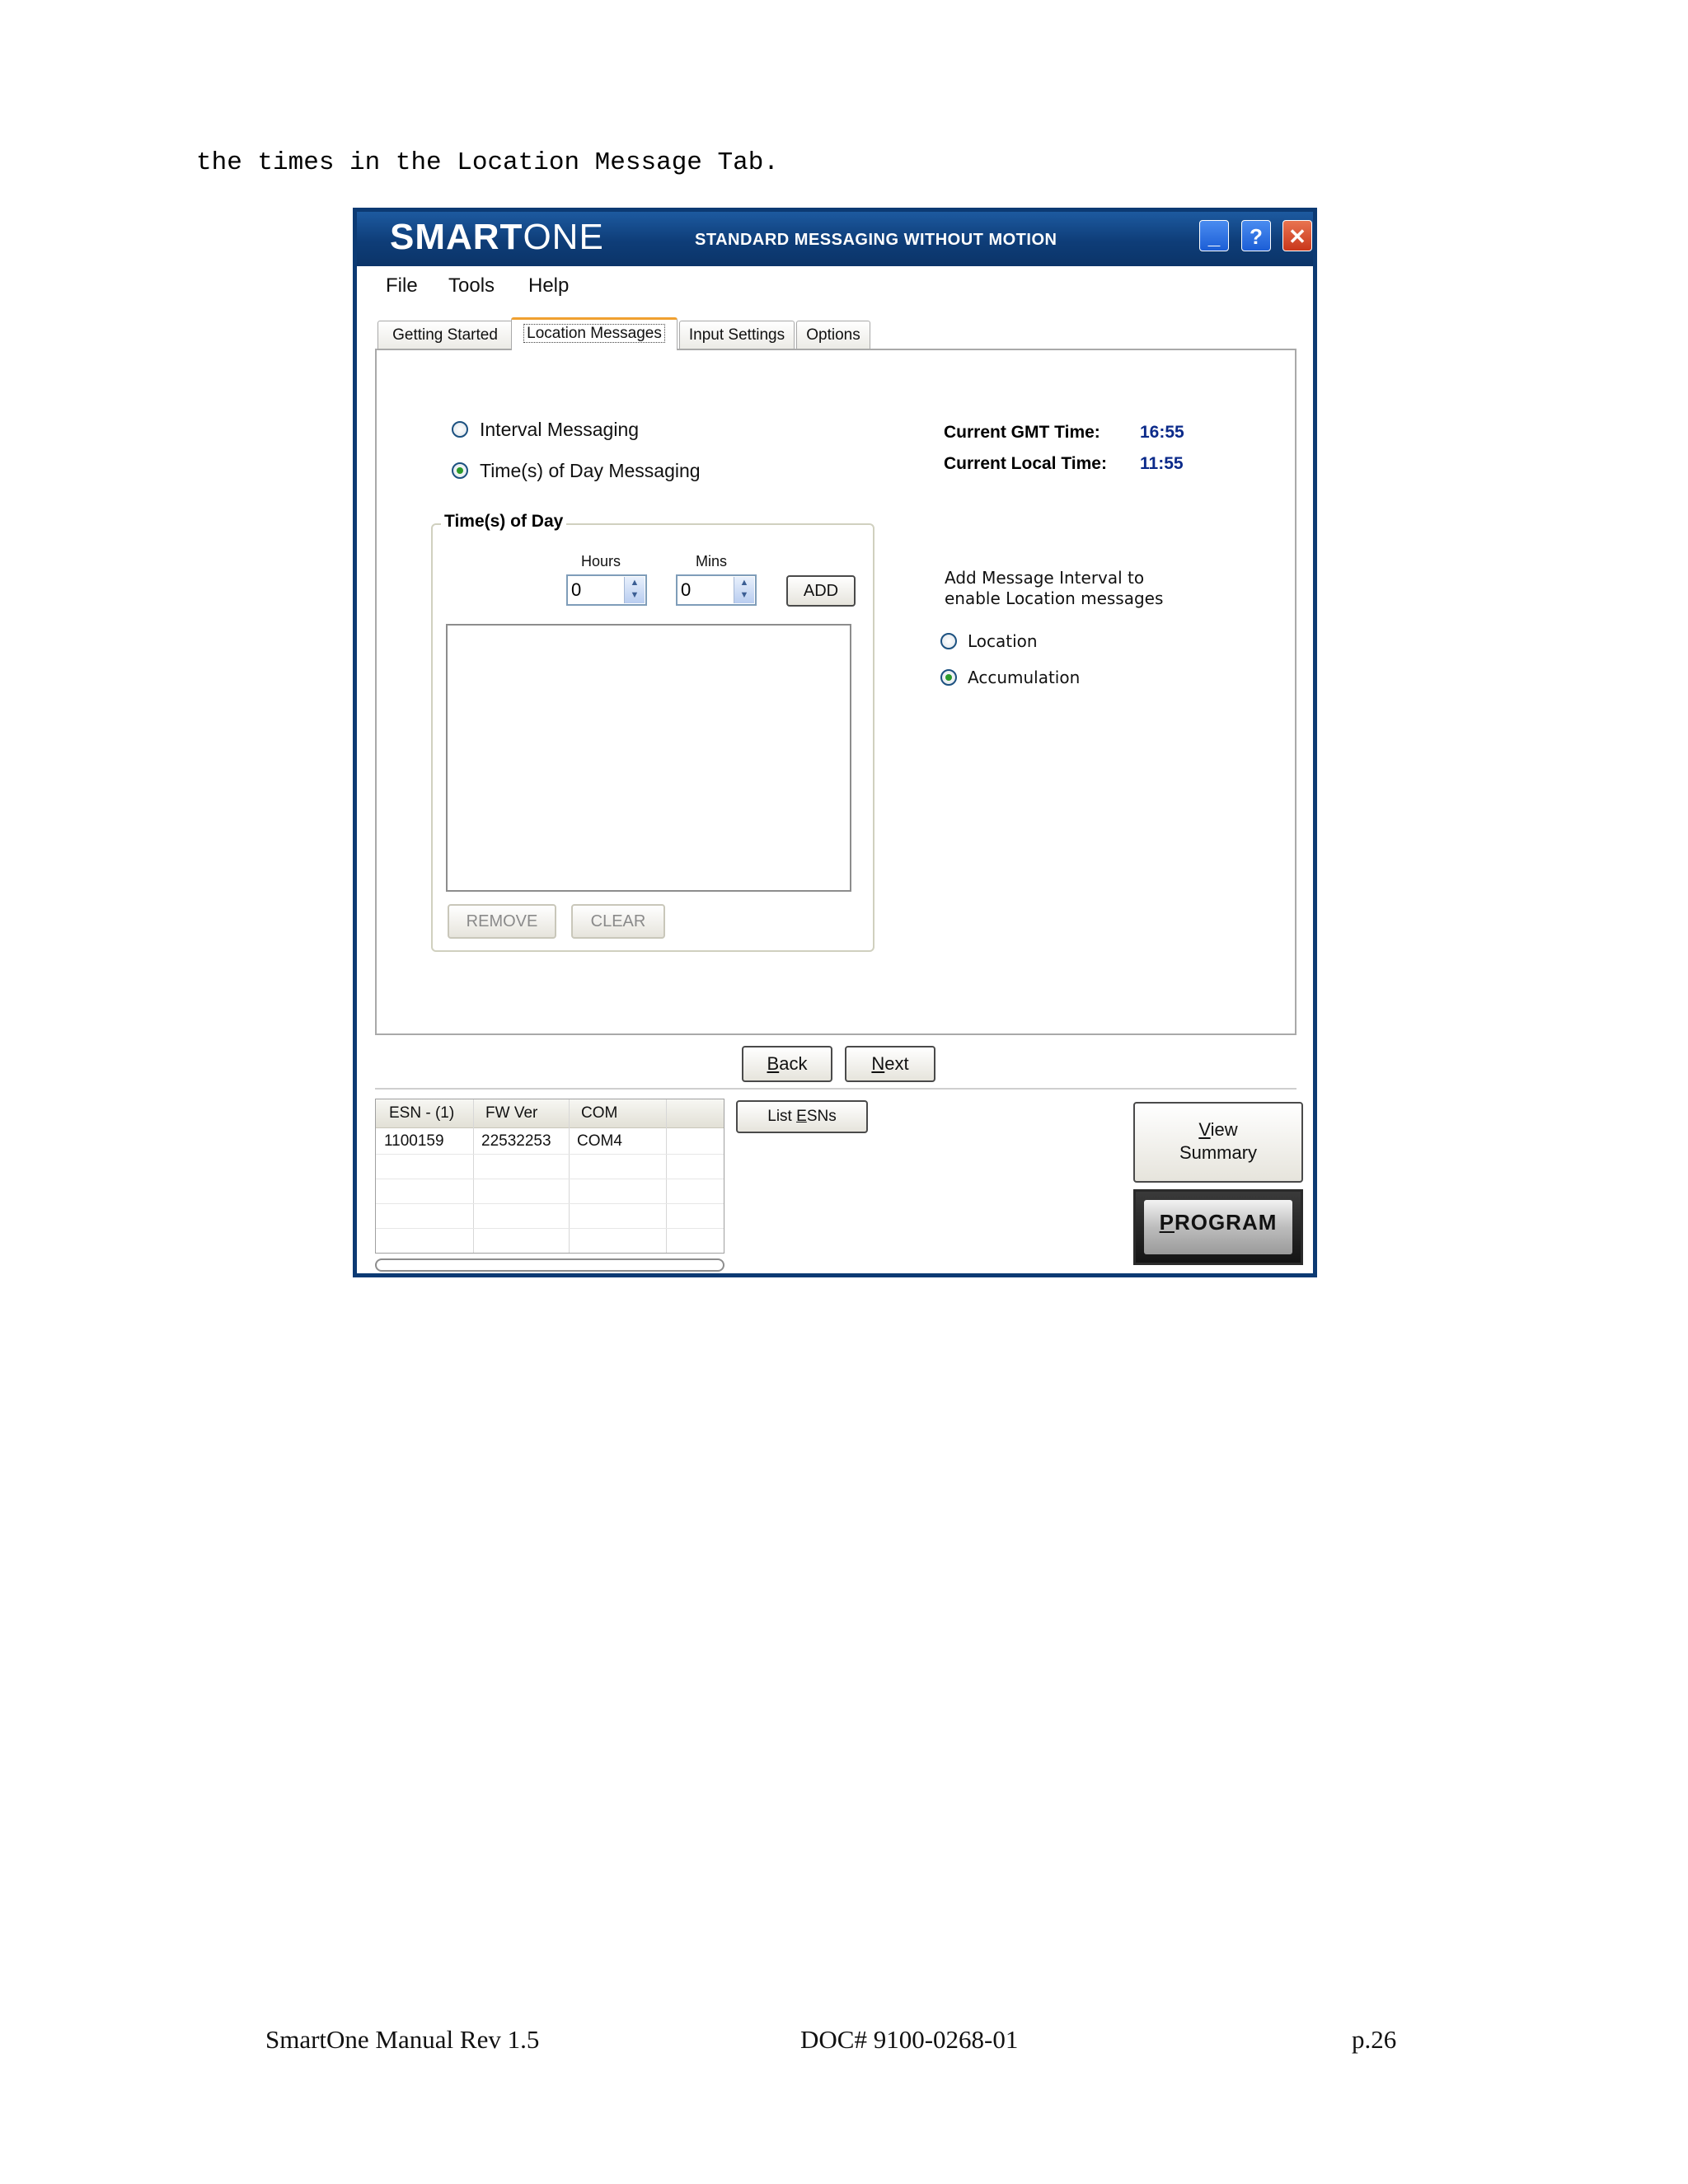 This screenshot has height=2184, width=1688. What do you see at coordinates (488, 162) in the screenshot?
I see `intro-text: the times in the Location Message Tab.` at bounding box center [488, 162].